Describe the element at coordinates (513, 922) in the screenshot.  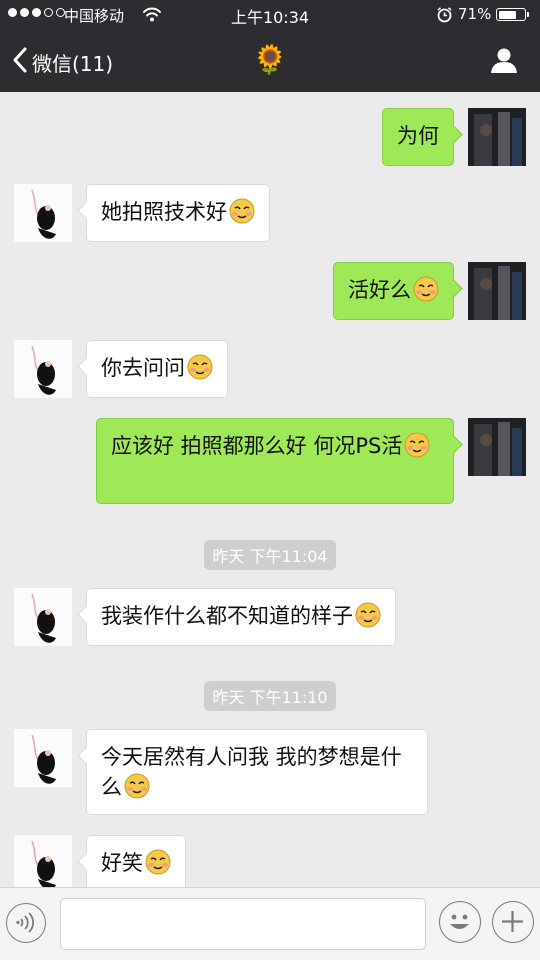
I see `plus-icon` at that location.